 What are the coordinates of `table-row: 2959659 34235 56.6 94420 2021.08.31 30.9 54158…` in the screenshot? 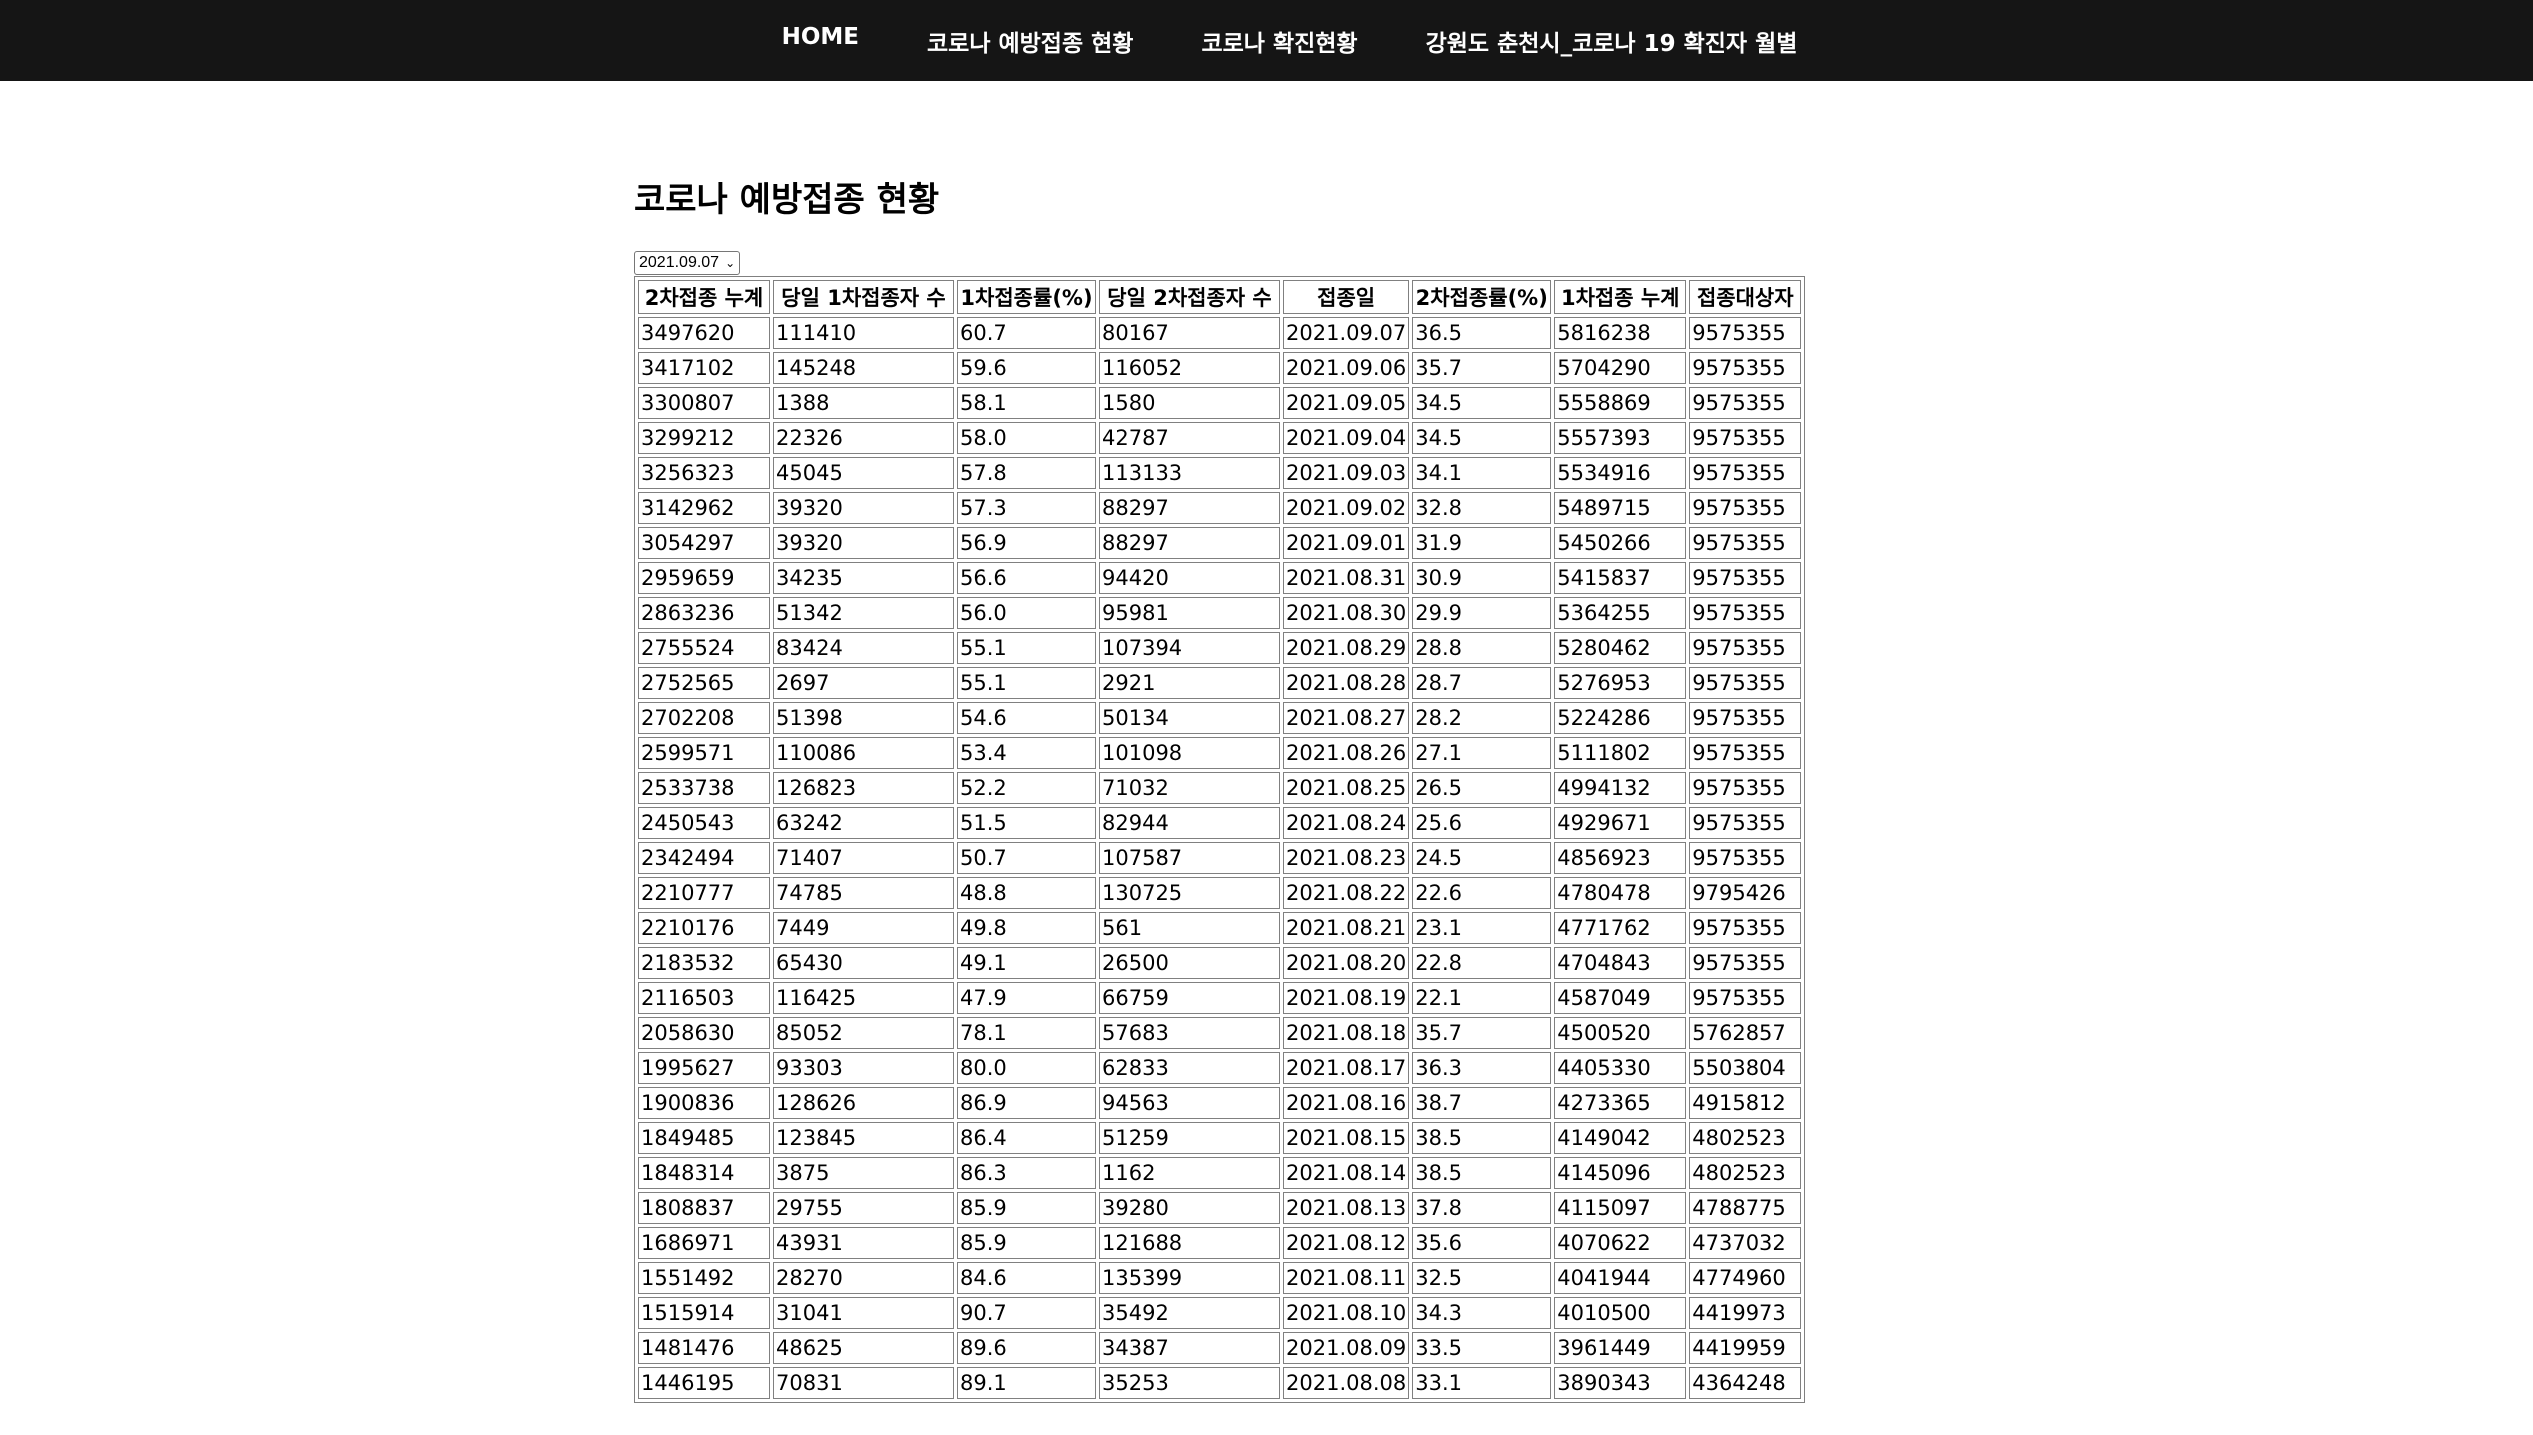 It's located at (1220, 577).